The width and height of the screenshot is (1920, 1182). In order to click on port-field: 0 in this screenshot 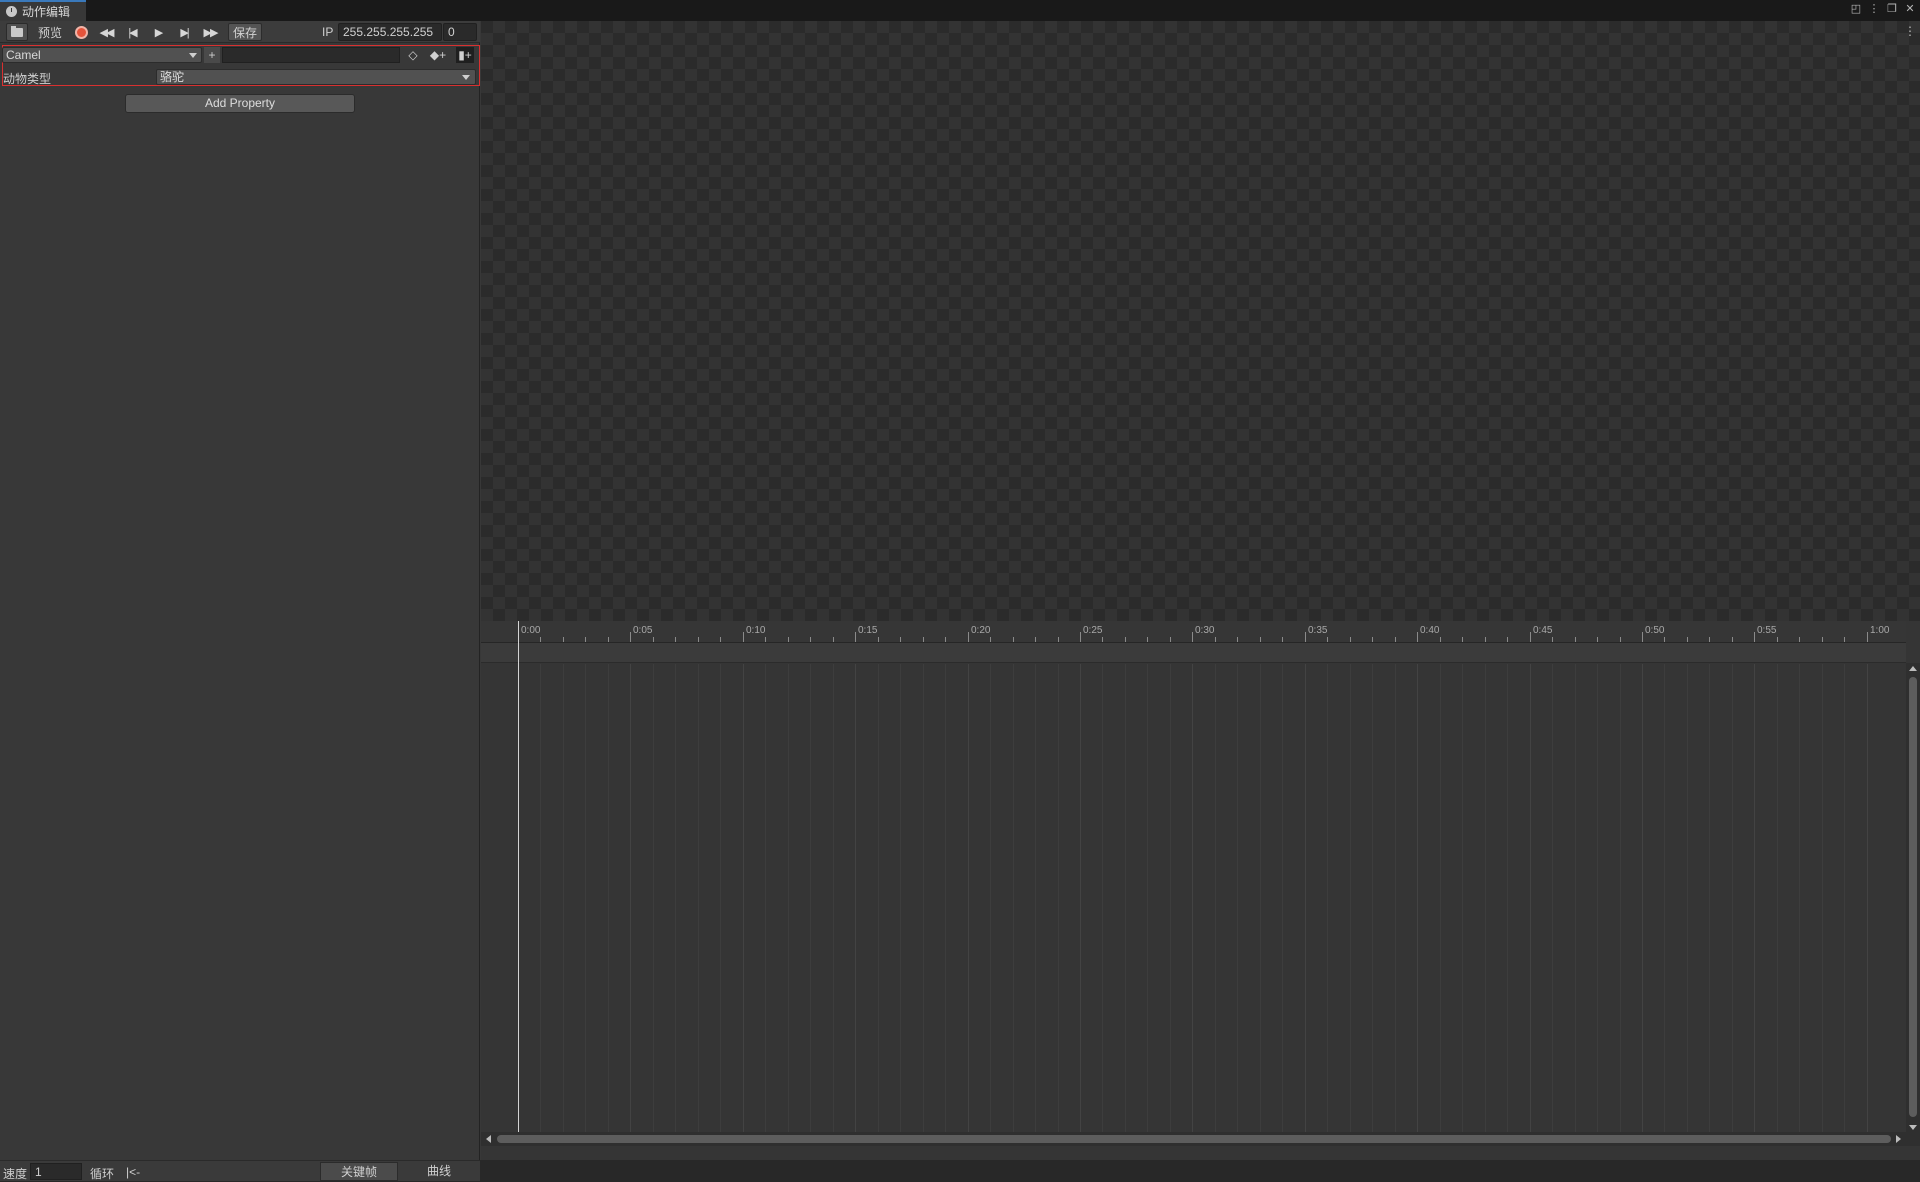, I will do `click(460, 32)`.